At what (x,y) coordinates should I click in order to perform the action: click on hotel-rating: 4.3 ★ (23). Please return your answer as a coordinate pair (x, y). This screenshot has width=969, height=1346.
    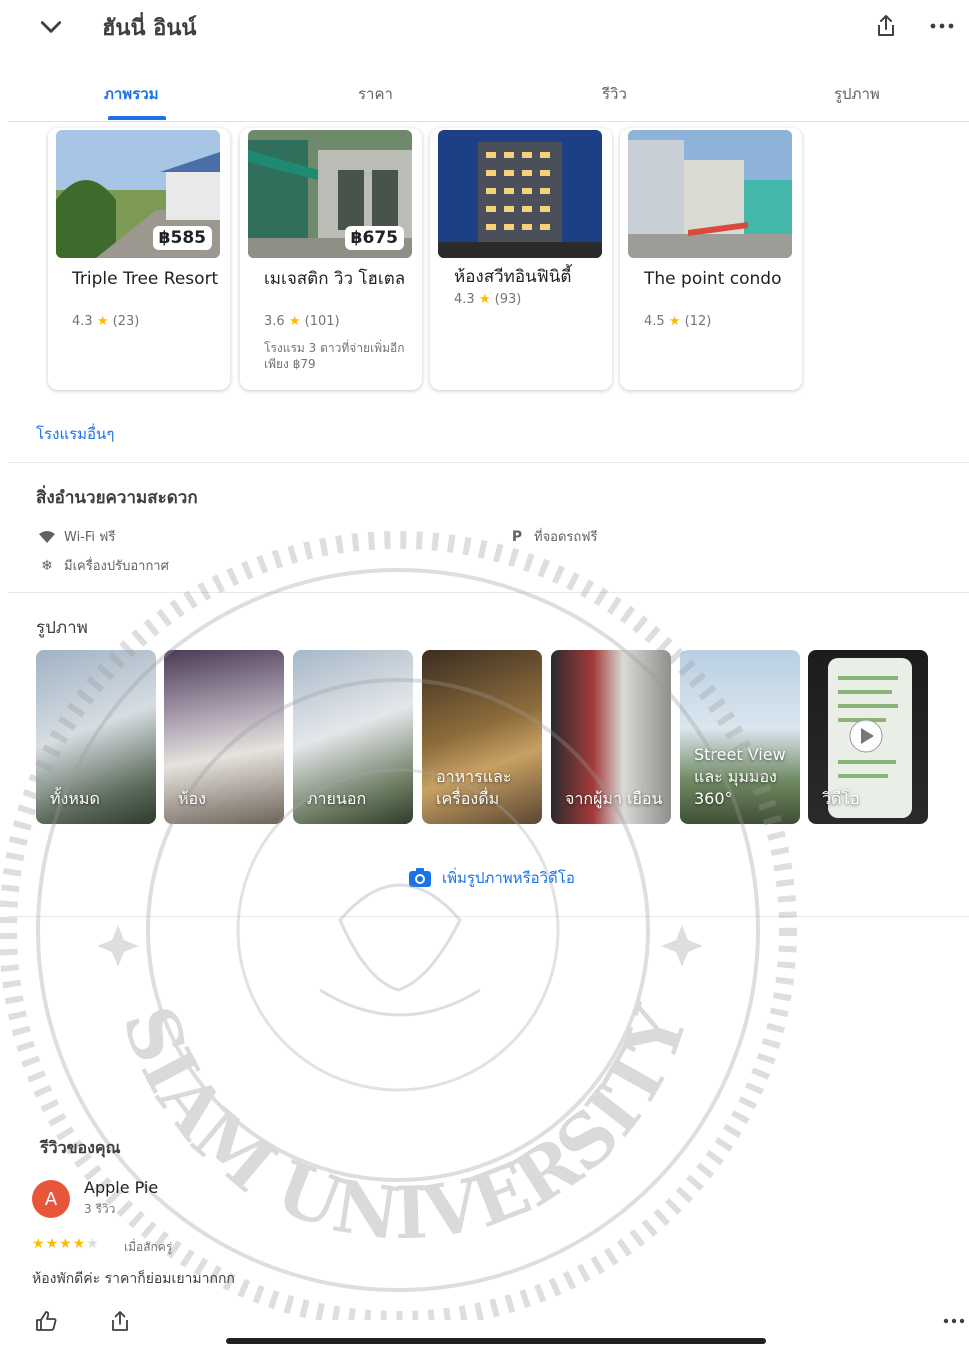
    Looking at the image, I should click on (106, 321).